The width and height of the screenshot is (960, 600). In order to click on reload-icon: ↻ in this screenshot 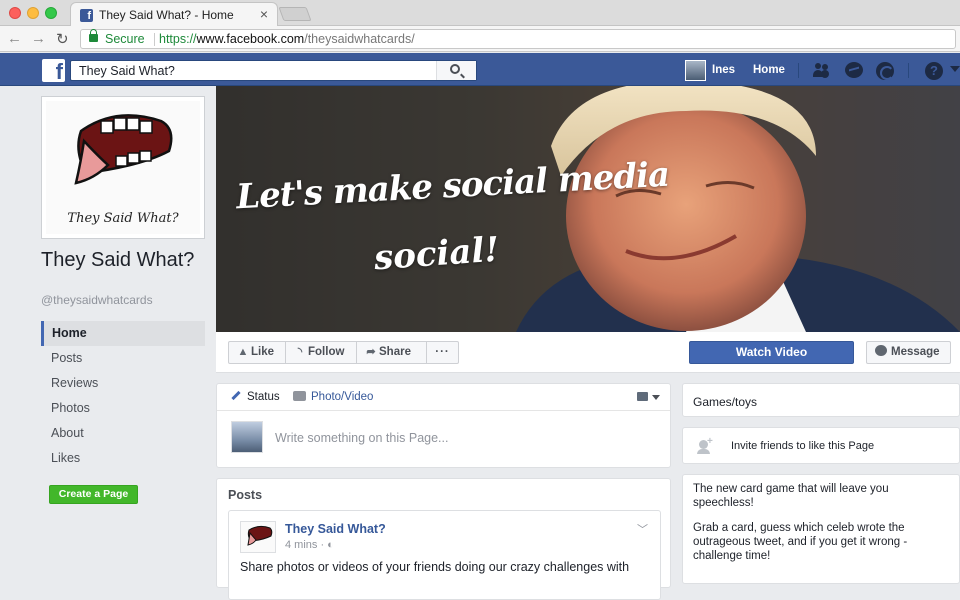, I will do `click(62, 39)`.